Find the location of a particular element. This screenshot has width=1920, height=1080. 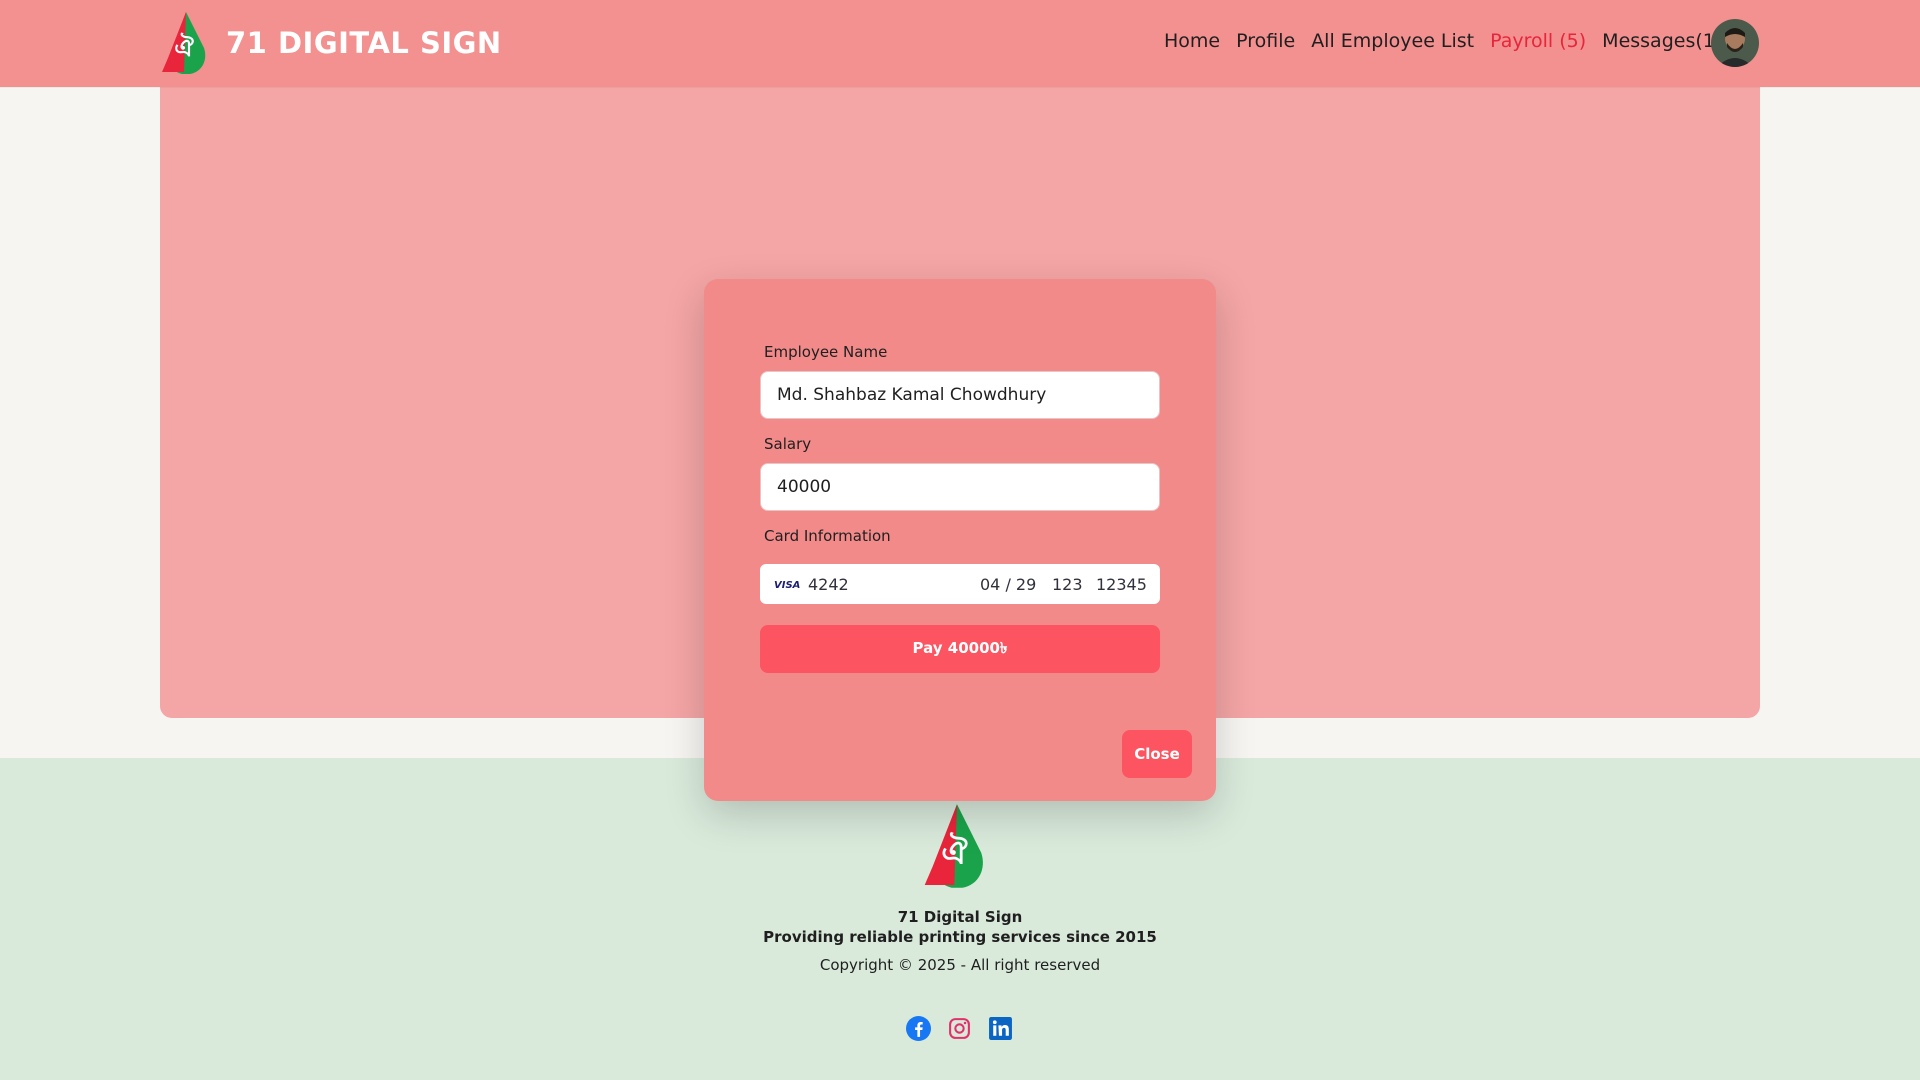

nav-messages: Messages(1) is located at coordinates (1662, 41).